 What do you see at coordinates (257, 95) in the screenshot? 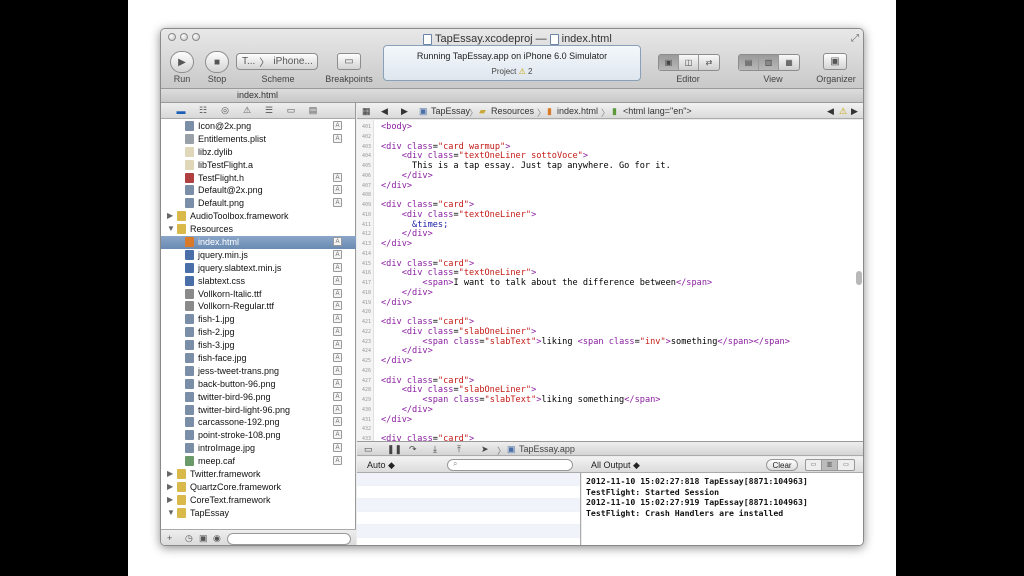
I see `tab-index-html: index.html` at bounding box center [257, 95].